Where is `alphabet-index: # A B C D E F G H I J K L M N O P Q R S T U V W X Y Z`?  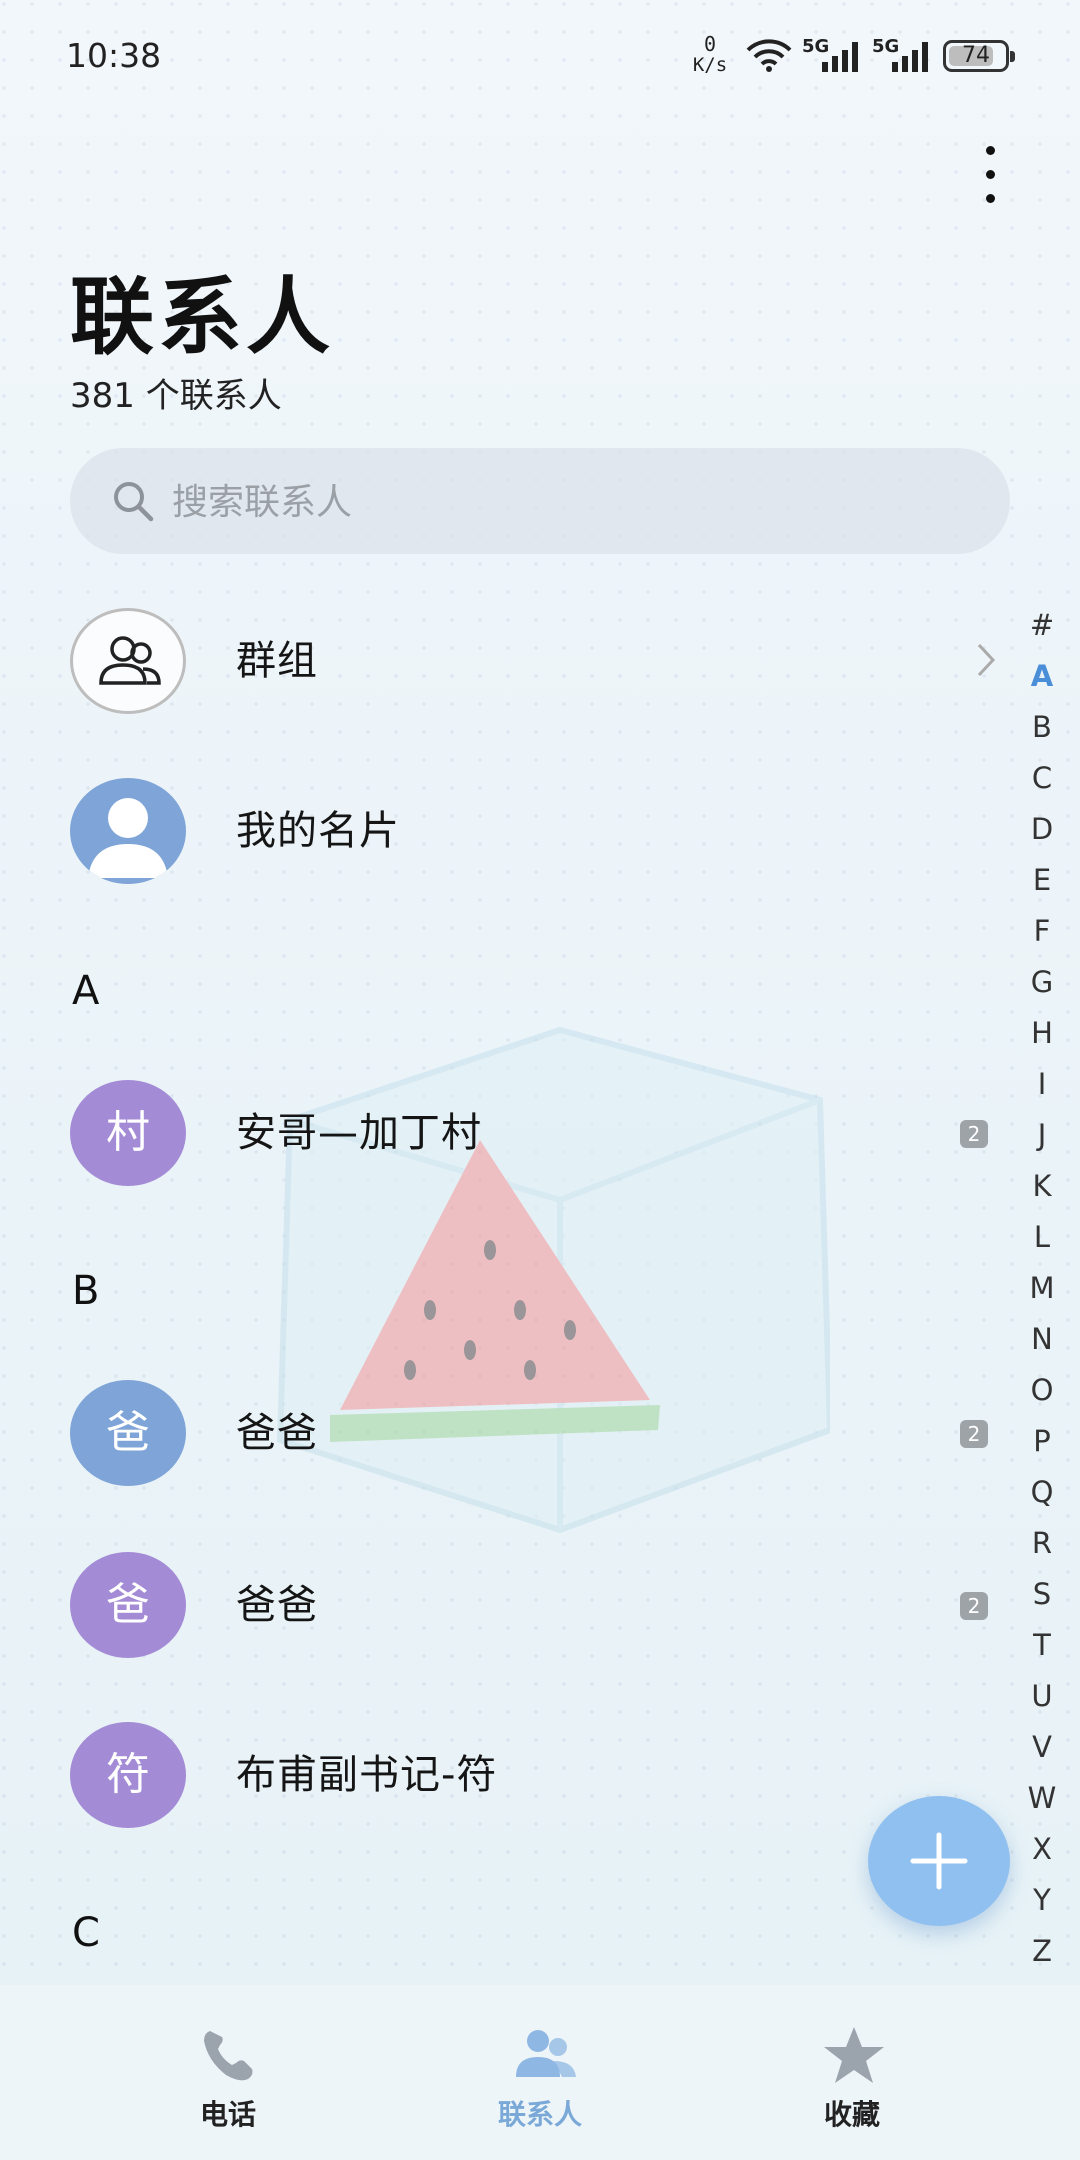 alphabet-index: # A B C D E F G H I J K L M N O P Q R S T U V W X Y Z is located at coordinates (1042, 1288).